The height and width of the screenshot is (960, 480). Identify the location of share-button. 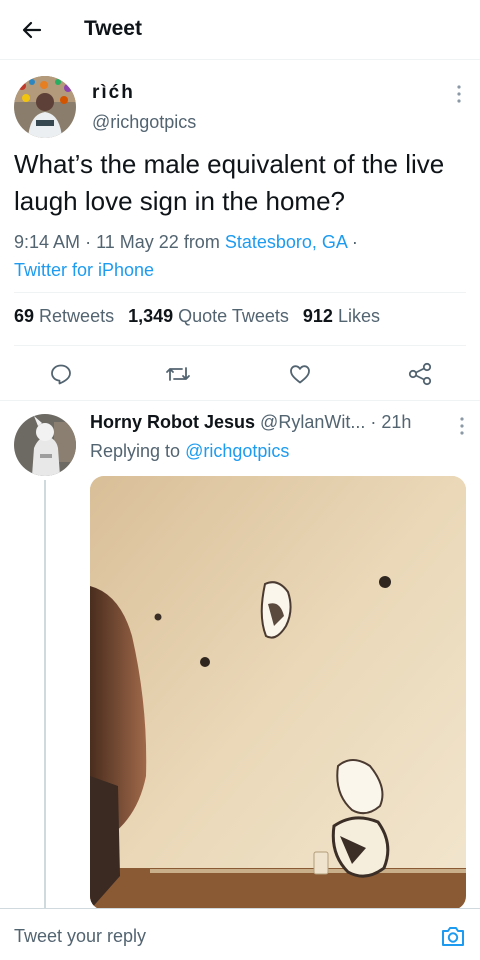
(420, 374).